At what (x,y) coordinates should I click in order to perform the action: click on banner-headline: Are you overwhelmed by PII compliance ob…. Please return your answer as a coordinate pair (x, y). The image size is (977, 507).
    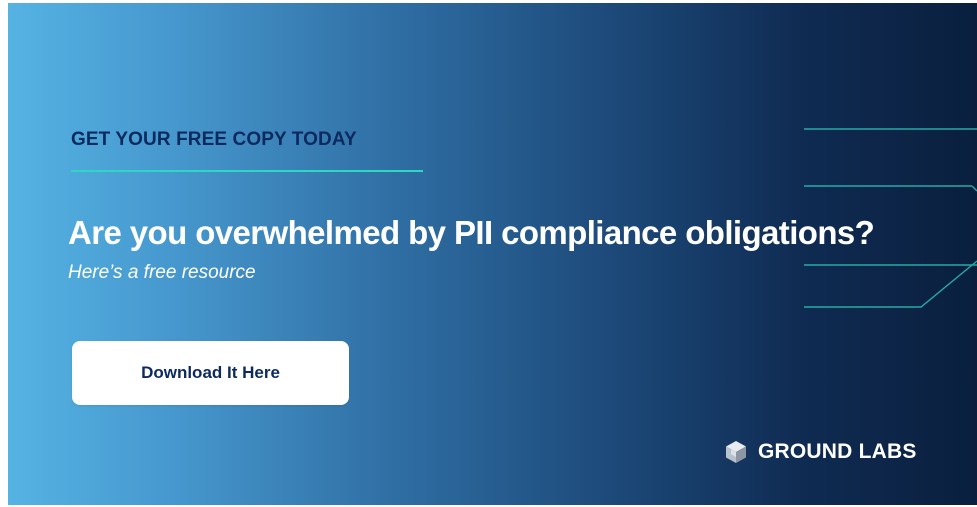
    Looking at the image, I should click on (471, 232).